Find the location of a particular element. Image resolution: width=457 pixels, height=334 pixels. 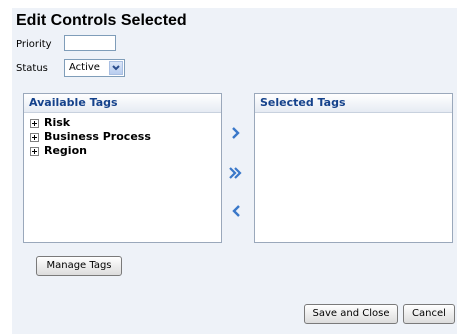

double-chevron-right-icon is located at coordinates (236, 173).